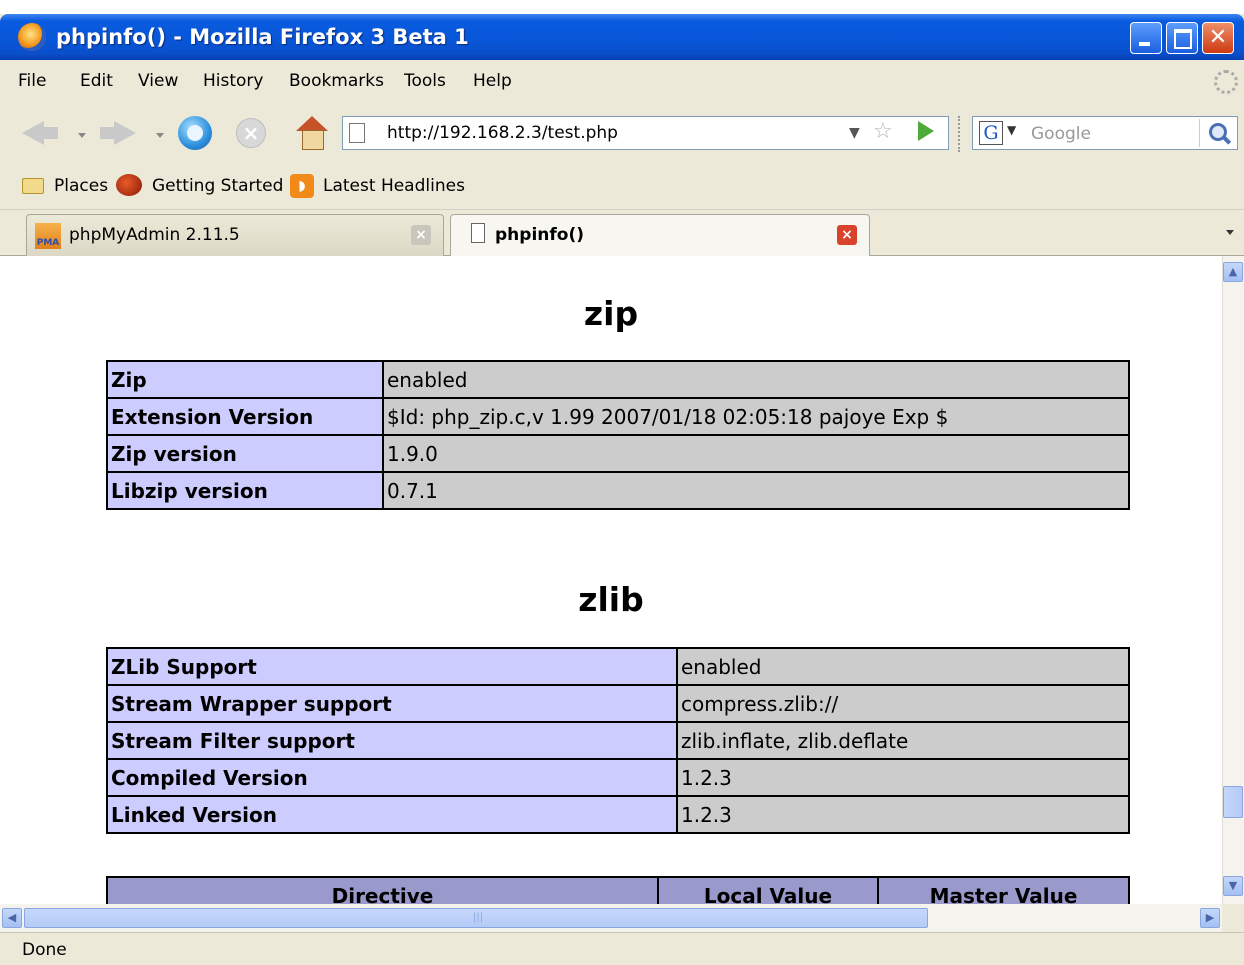 The width and height of the screenshot is (1244, 965). I want to click on row-name: Libzip version, so click(245, 490).